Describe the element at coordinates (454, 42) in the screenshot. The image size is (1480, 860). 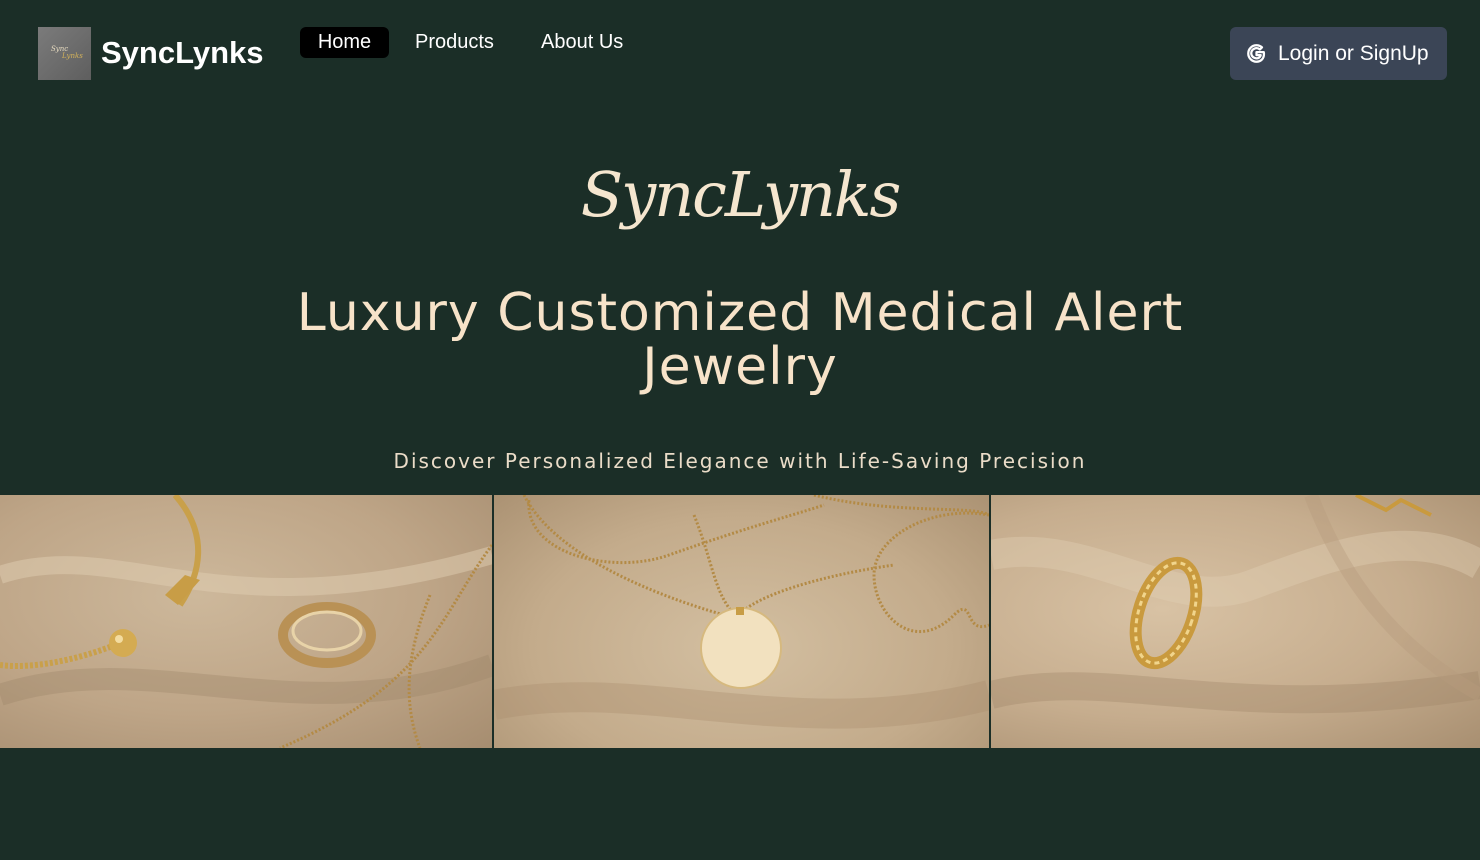
I see `nav-link-products: Products` at that location.